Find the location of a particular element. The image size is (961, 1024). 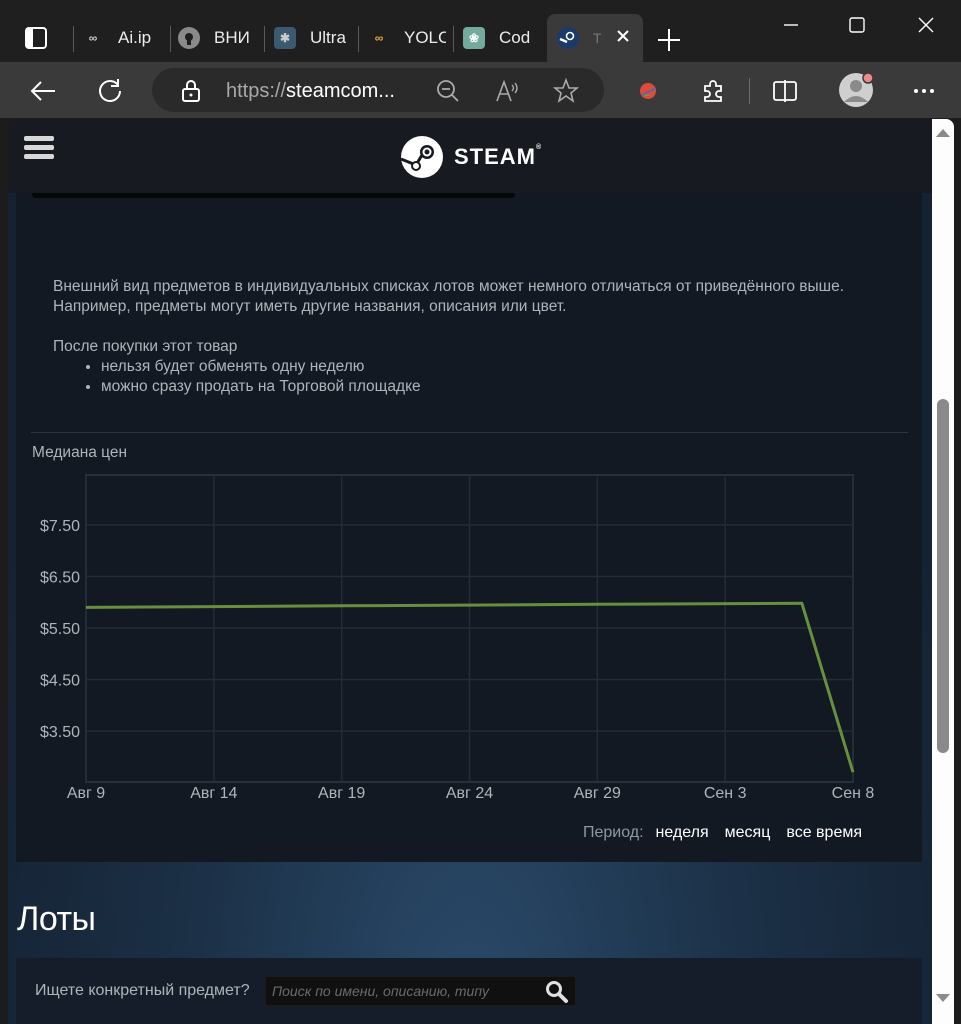

y-axis-ticks: $7.50 $6.50 $5.50 $4.50 $3.50 is located at coordinates (60, 629).